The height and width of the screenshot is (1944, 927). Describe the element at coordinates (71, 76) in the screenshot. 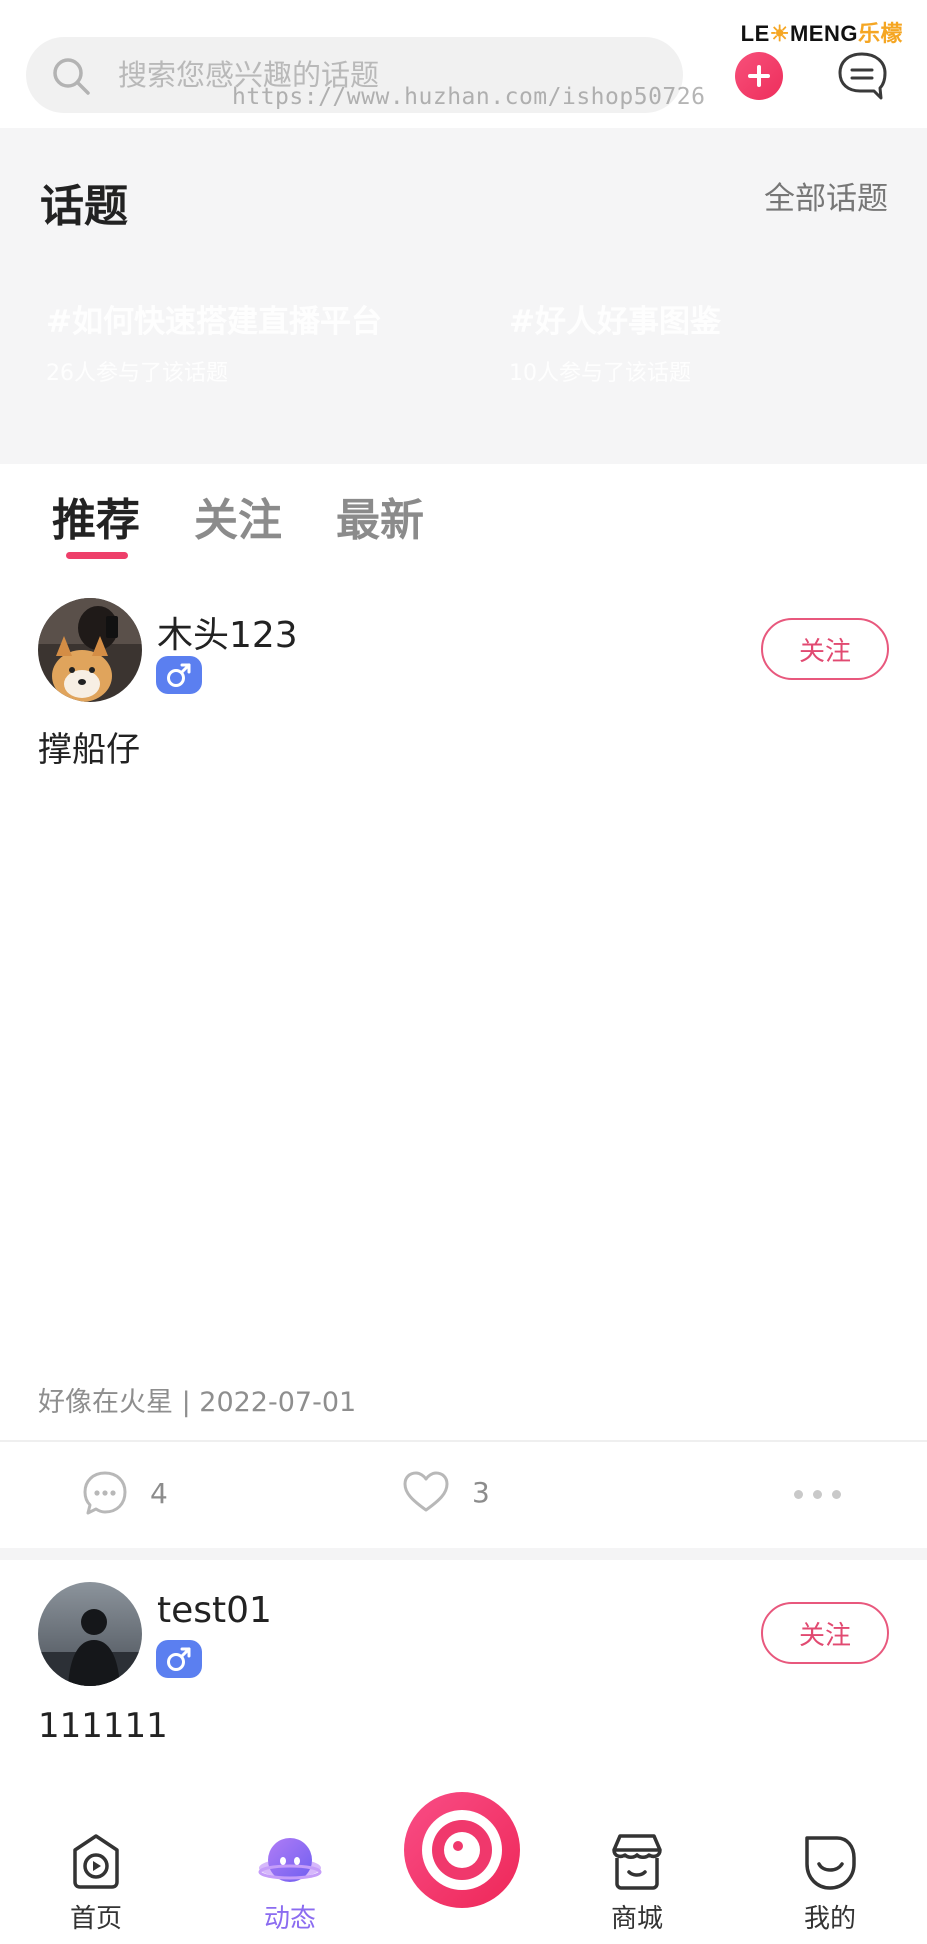

I see `search-icon` at that location.